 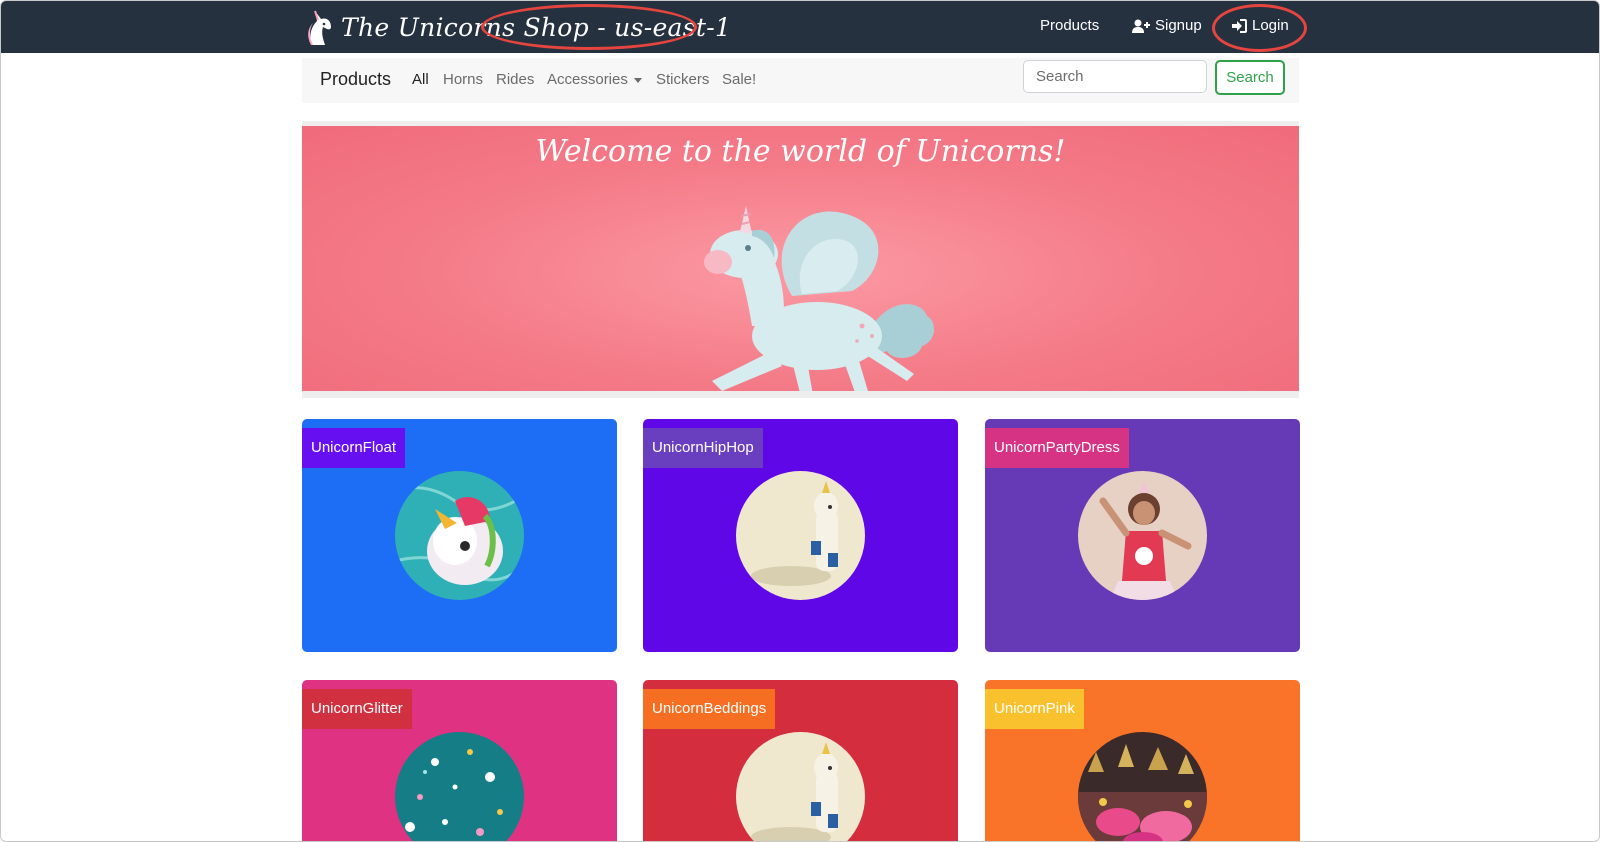 What do you see at coordinates (1115, 76) in the screenshot?
I see `search-input` at bounding box center [1115, 76].